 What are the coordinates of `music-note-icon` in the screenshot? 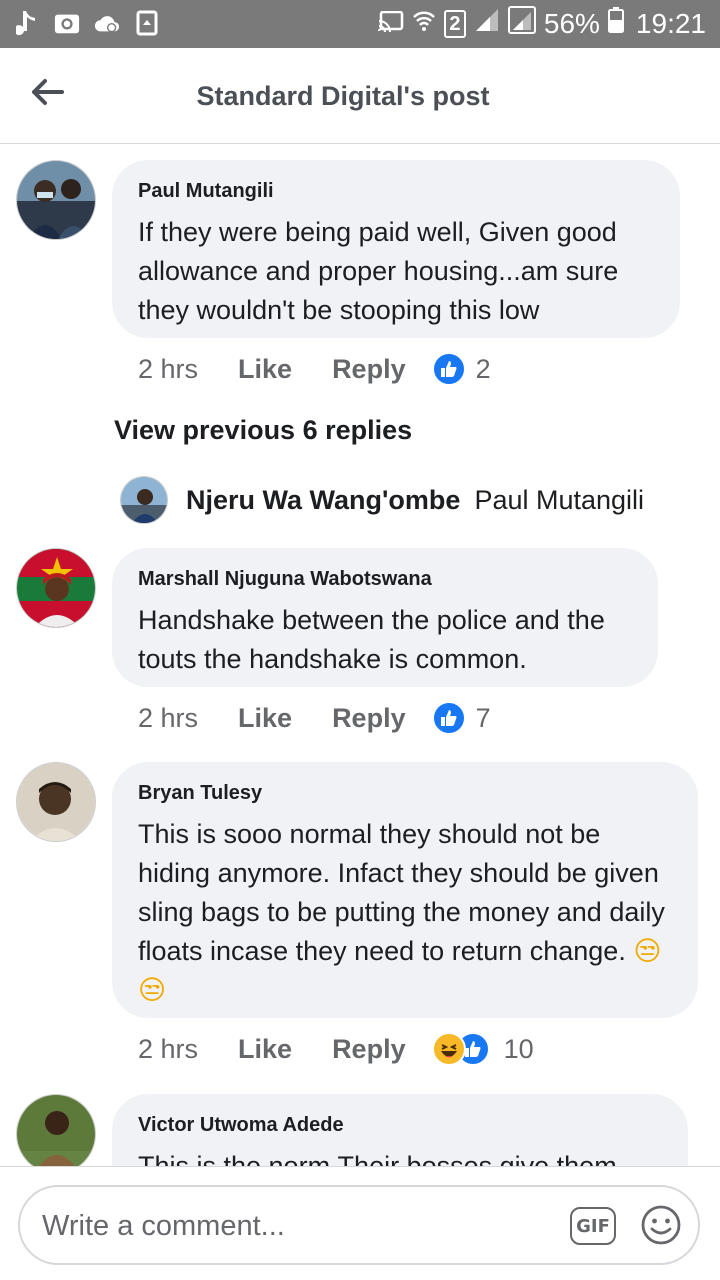 It's located at (27, 23).